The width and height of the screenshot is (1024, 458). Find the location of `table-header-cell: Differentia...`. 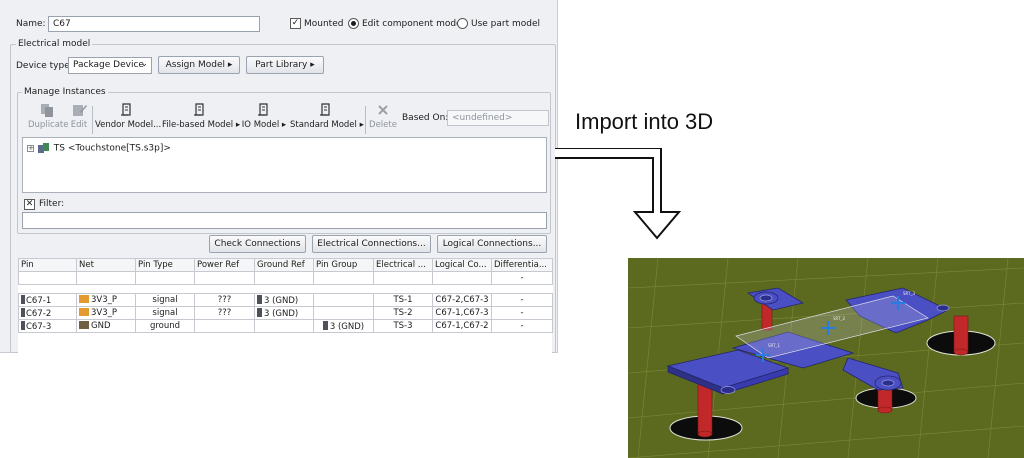

table-header-cell: Differentia... is located at coordinates (522, 265).